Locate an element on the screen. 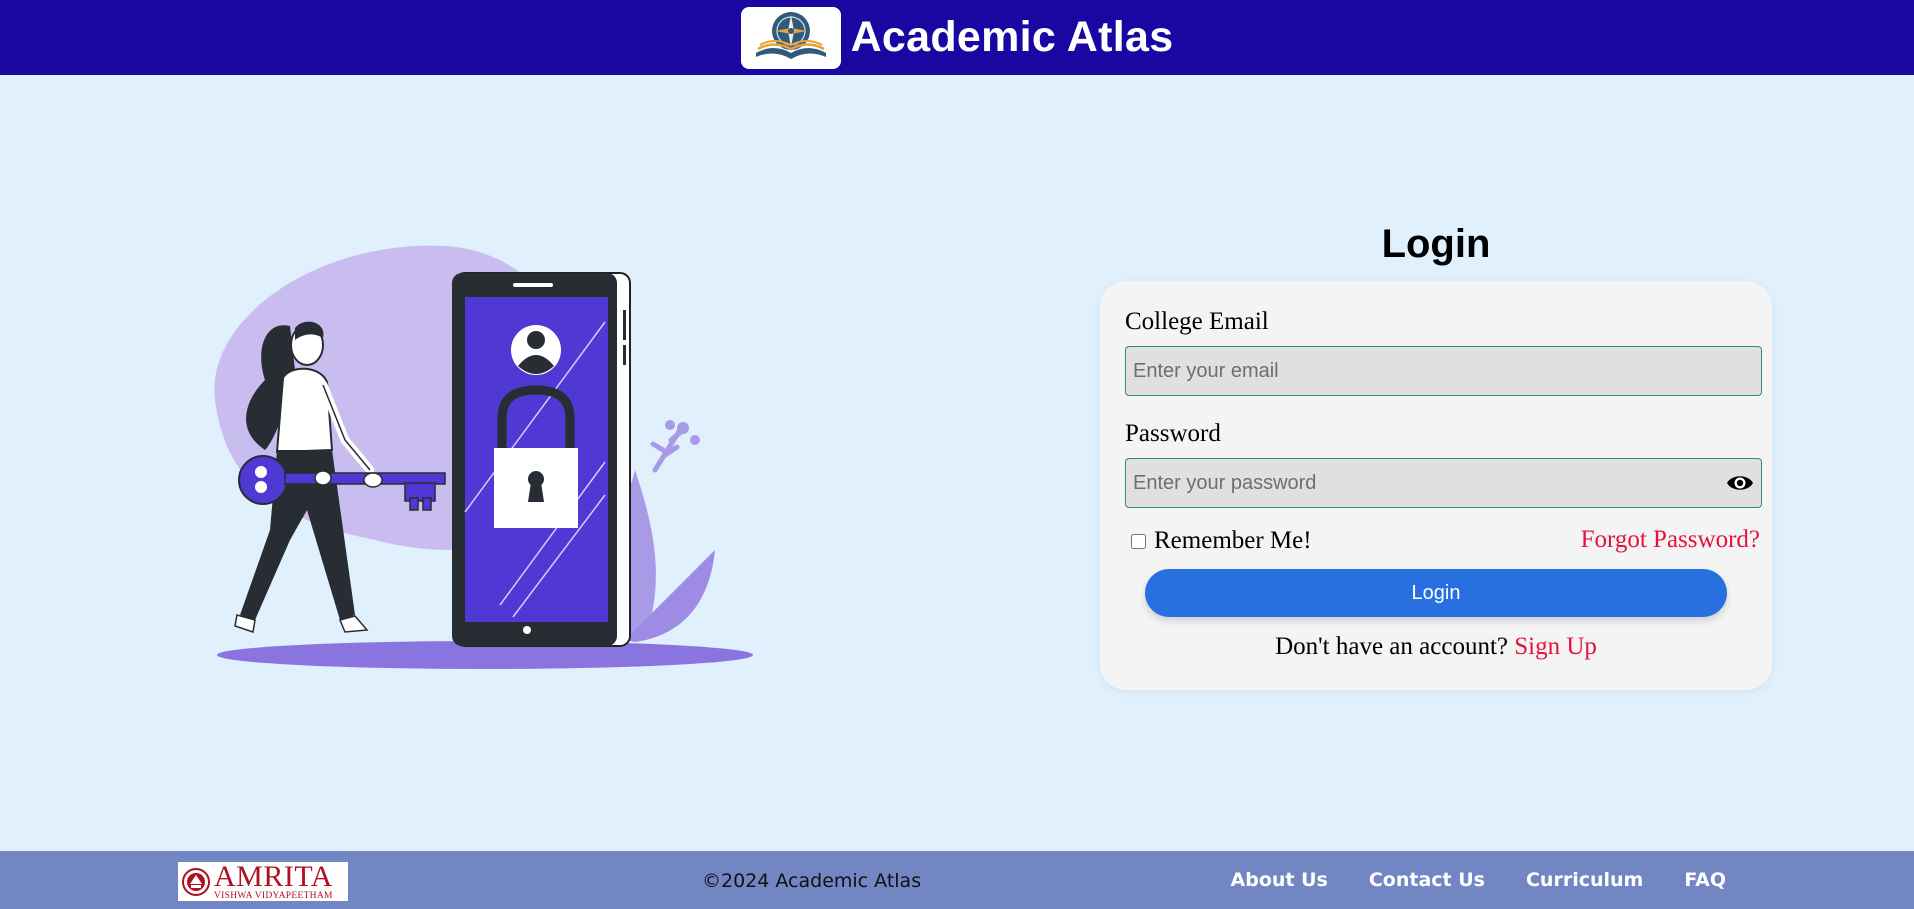  app-logo is located at coordinates (790, 37).